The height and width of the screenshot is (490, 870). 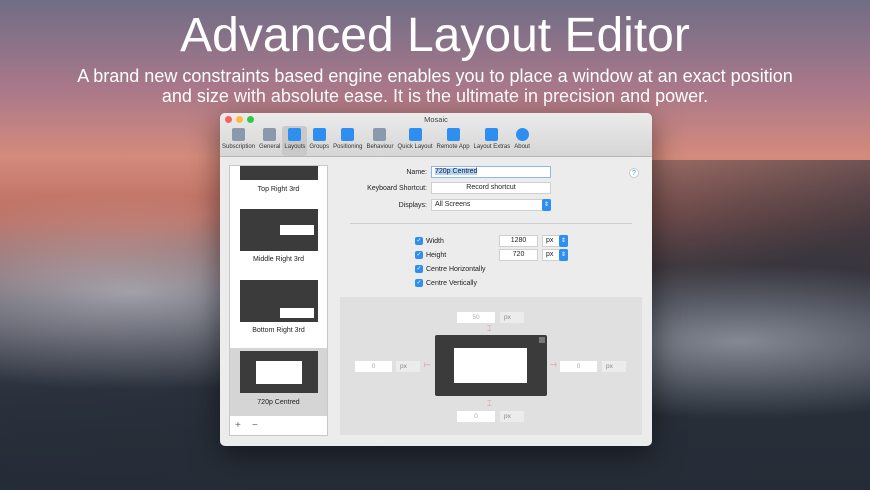 What do you see at coordinates (451, 283) in the screenshot?
I see `centre-vertically-label: Centre Vertically` at bounding box center [451, 283].